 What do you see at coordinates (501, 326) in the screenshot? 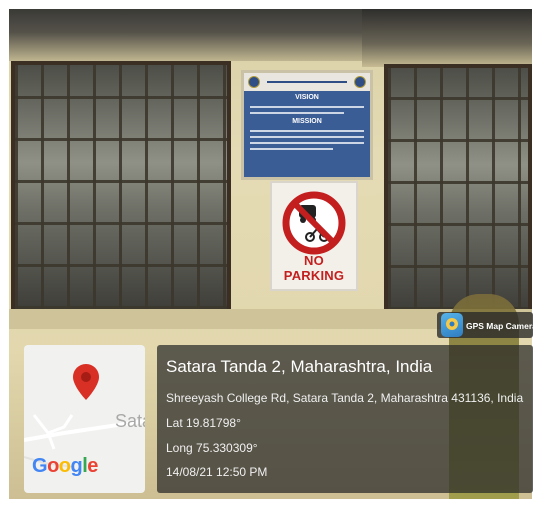
I see `gps-map-camera-label: GPS Map Camera` at bounding box center [501, 326].